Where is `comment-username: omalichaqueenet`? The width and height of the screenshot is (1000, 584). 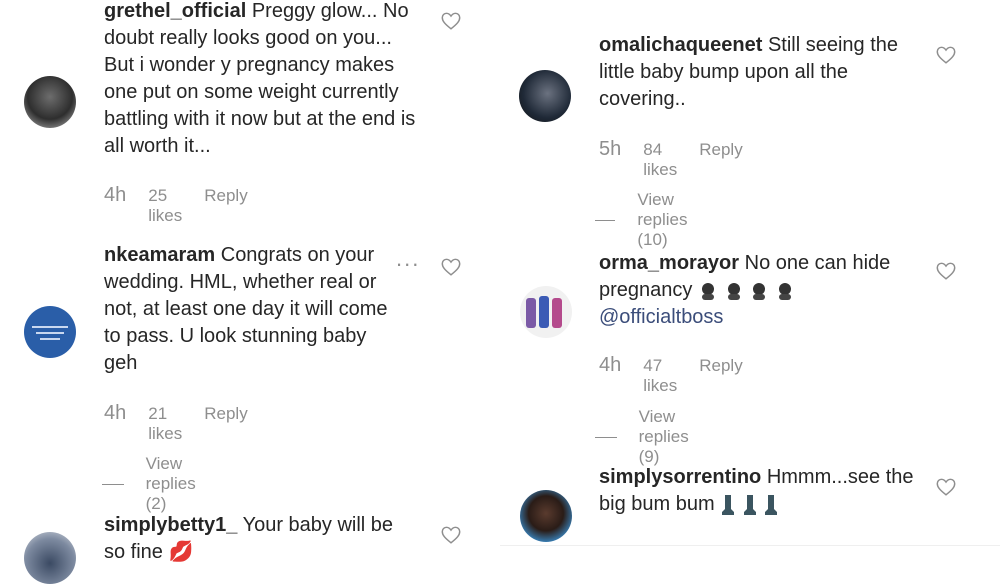 comment-username: omalichaqueenet is located at coordinates (680, 45).